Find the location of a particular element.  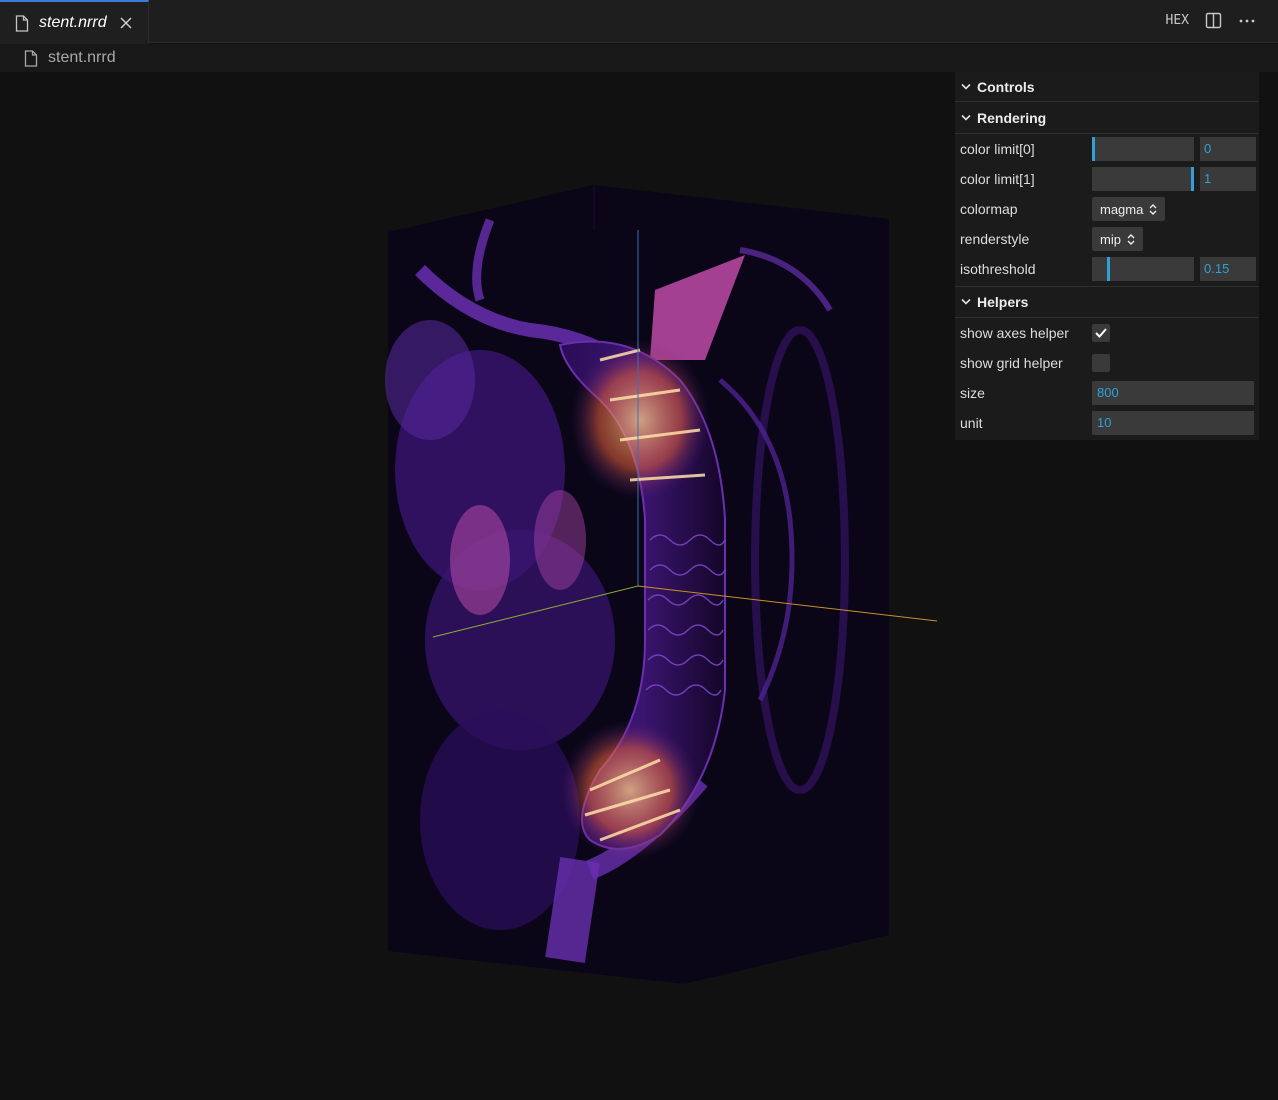

isothreshold-input: 0.15 is located at coordinates (1228, 269).